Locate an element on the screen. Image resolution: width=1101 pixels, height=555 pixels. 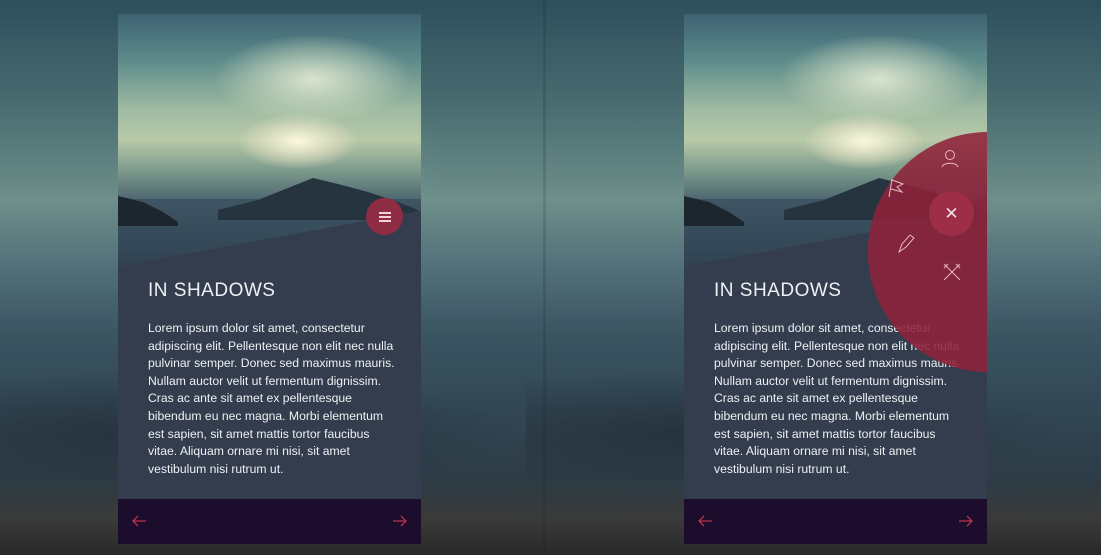
close-button: ✕ is located at coordinates (951, 213).